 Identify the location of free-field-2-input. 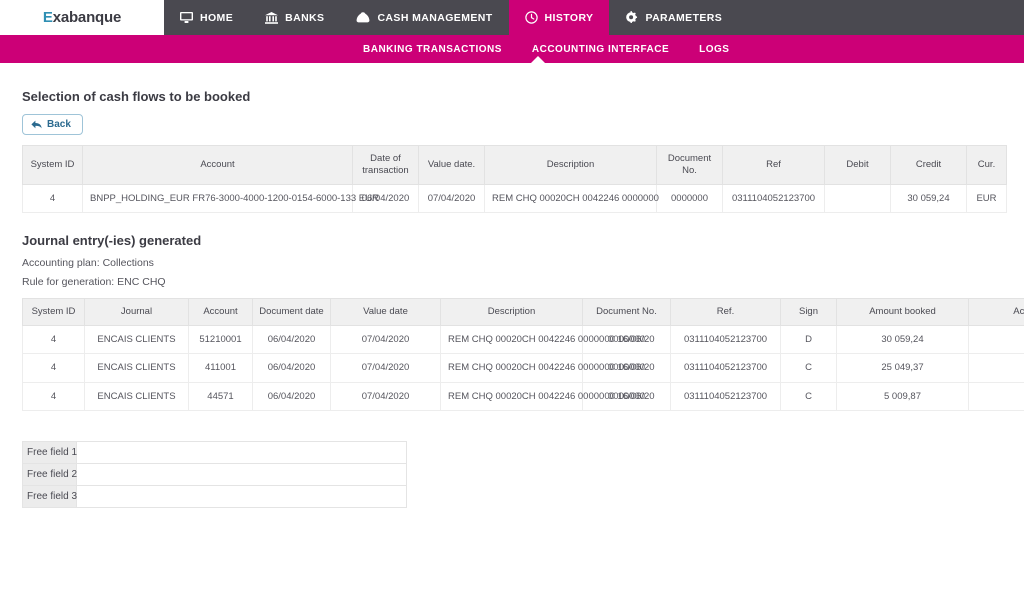
(241, 474).